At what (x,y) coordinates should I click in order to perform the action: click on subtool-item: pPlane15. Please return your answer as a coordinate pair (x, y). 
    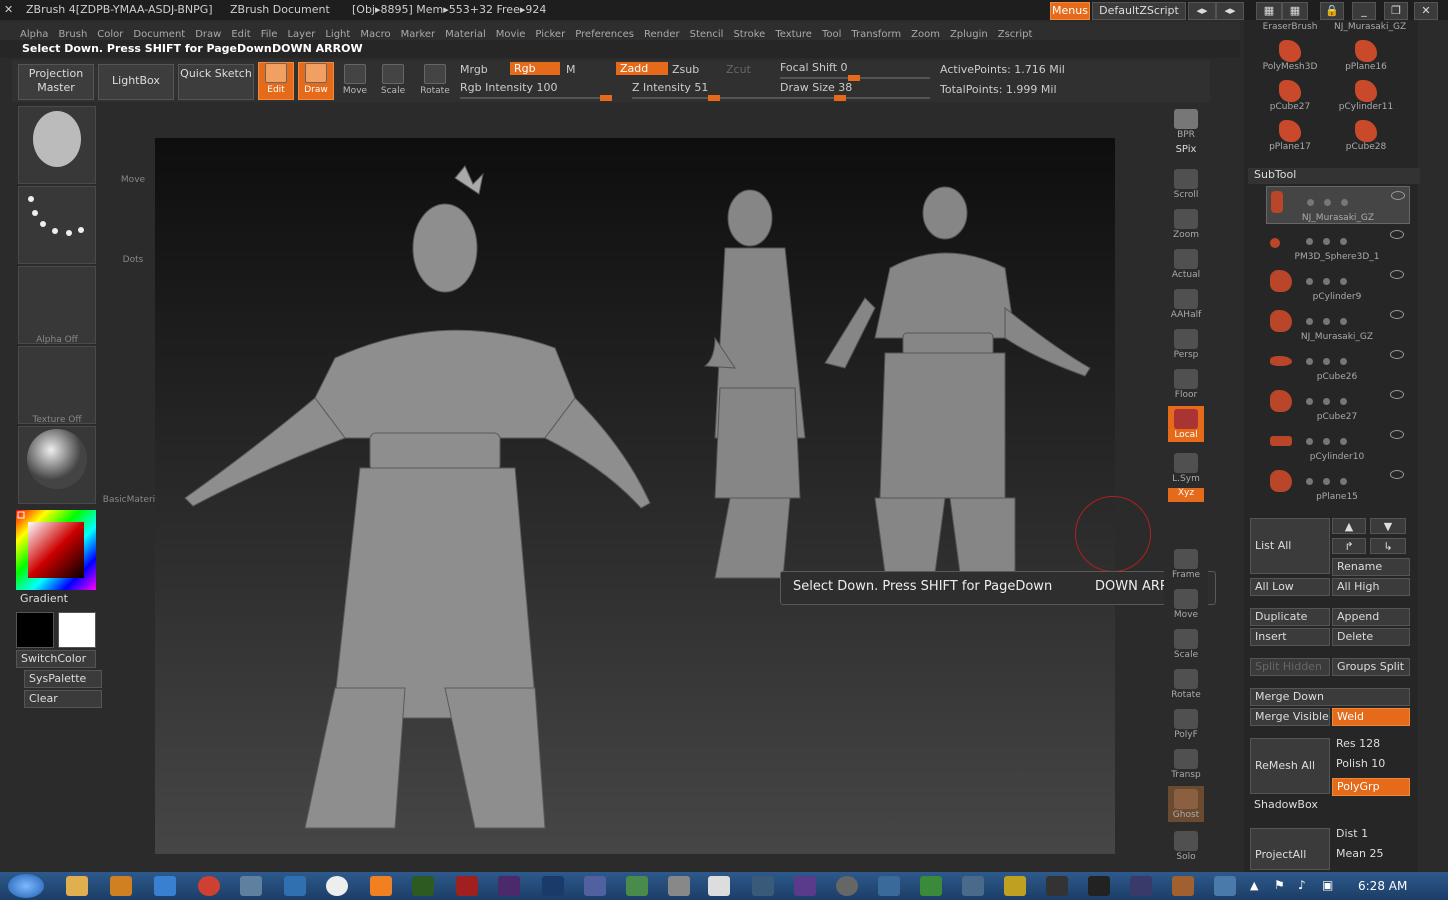
    Looking at the image, I should click on (1337, 484).